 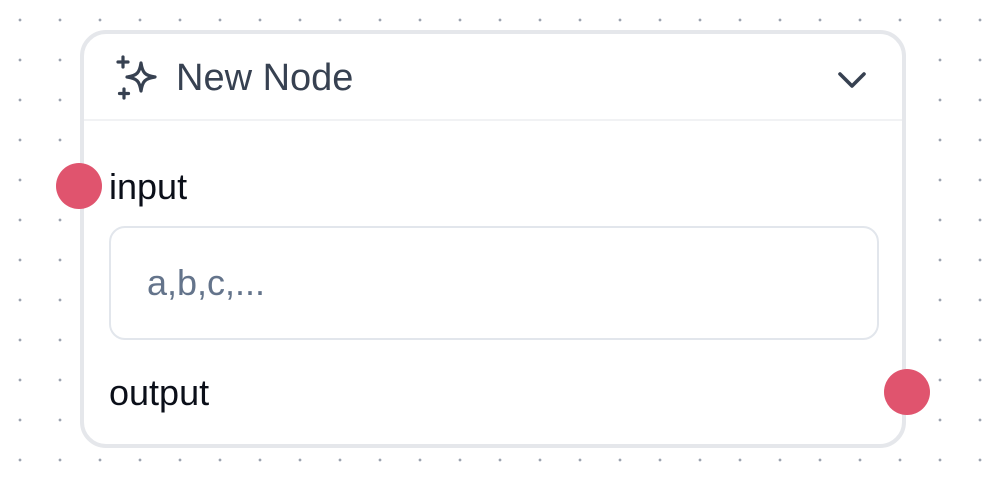 What do you see at coordinates (138, 78) in the screenshot?
I see `sparkles-icon` at bounding box center [138, 78].